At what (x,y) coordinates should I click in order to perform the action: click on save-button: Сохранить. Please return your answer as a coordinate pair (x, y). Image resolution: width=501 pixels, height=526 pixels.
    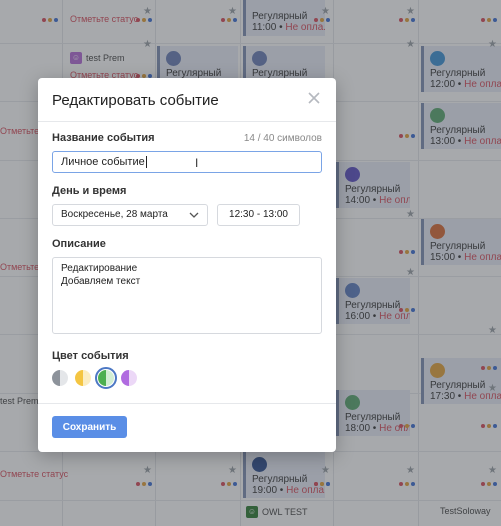
    Looking at the image, I should click on (89, 427).